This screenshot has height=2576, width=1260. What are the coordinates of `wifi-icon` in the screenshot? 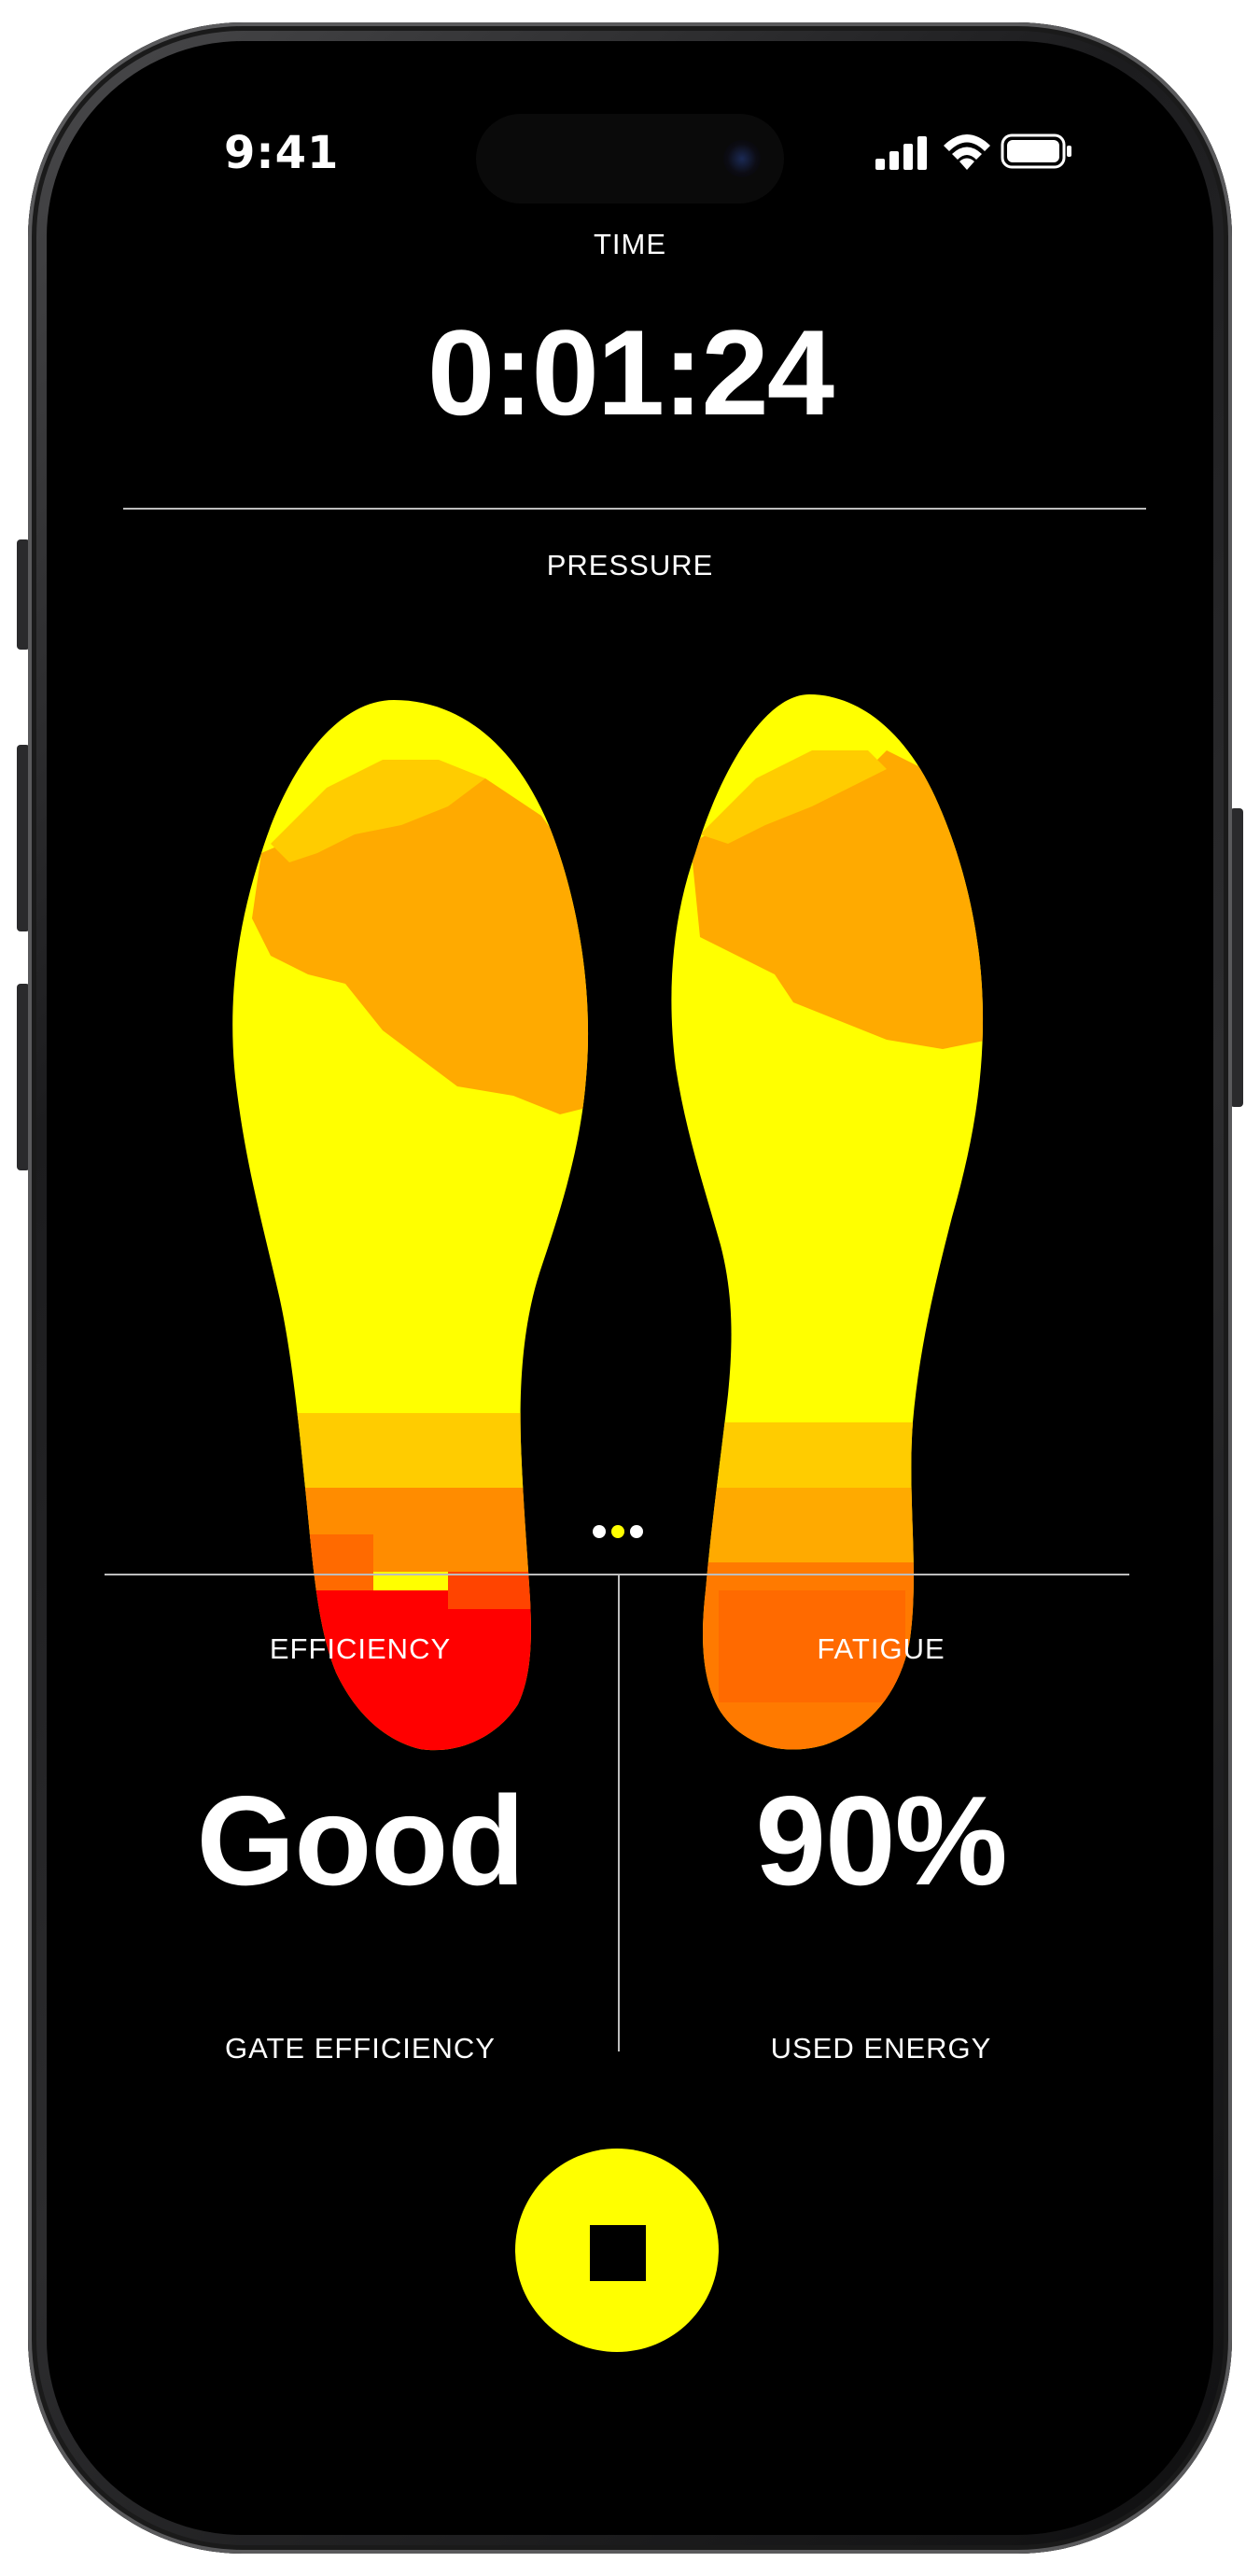 It's located at (967, 152).